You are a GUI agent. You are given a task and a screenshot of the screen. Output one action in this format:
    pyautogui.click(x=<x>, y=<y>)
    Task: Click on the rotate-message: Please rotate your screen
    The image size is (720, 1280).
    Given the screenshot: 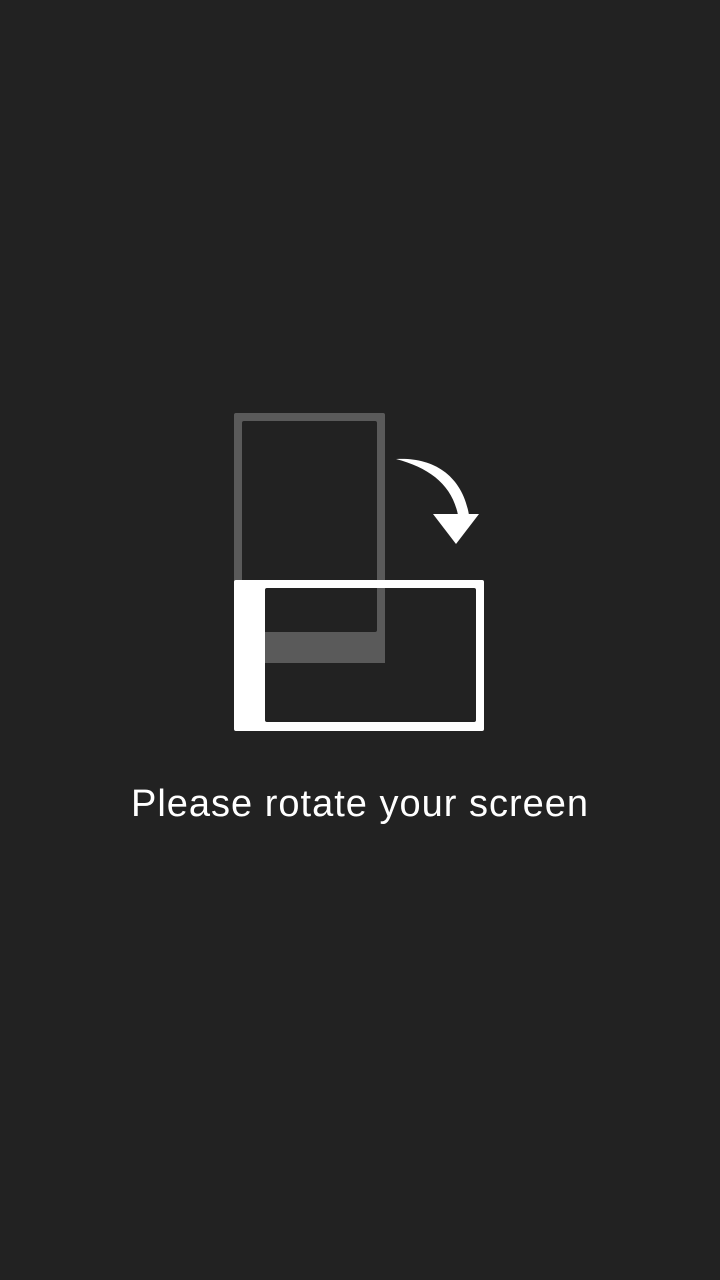 What is the action you would take?
    pyautogui.click(x=359, y=804)
    